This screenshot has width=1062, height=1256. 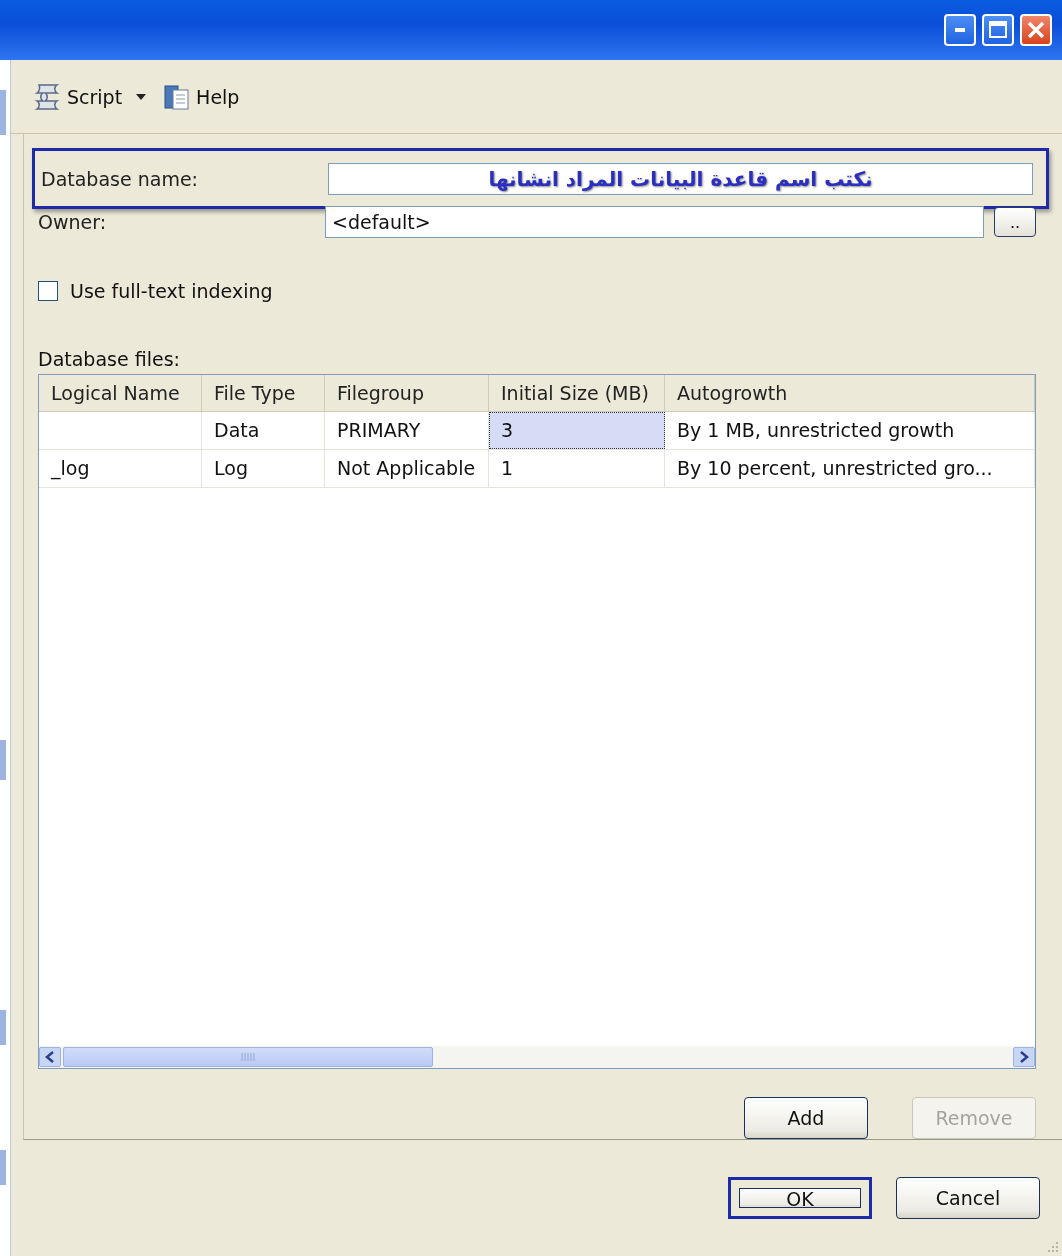 What do you see at coordinates (1024, 1057) in the screenshot?
I see `scroll-right-button` at bounding box center [1024, 1057].